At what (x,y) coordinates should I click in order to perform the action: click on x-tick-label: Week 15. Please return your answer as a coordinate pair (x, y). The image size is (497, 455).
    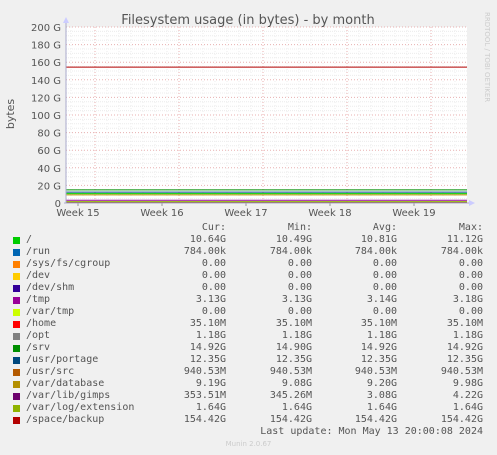
    Looking at the image, I should click on (77, 213).